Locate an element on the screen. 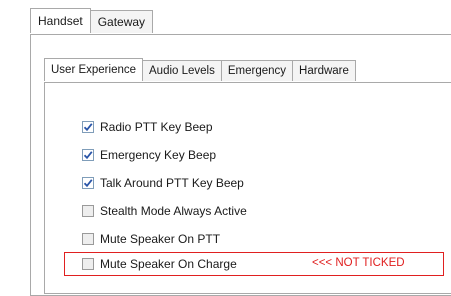 This screenshot has width=451, height=296. option-emergency-key-beep: Emergency Key Beep is located at coordinates (149, 155).